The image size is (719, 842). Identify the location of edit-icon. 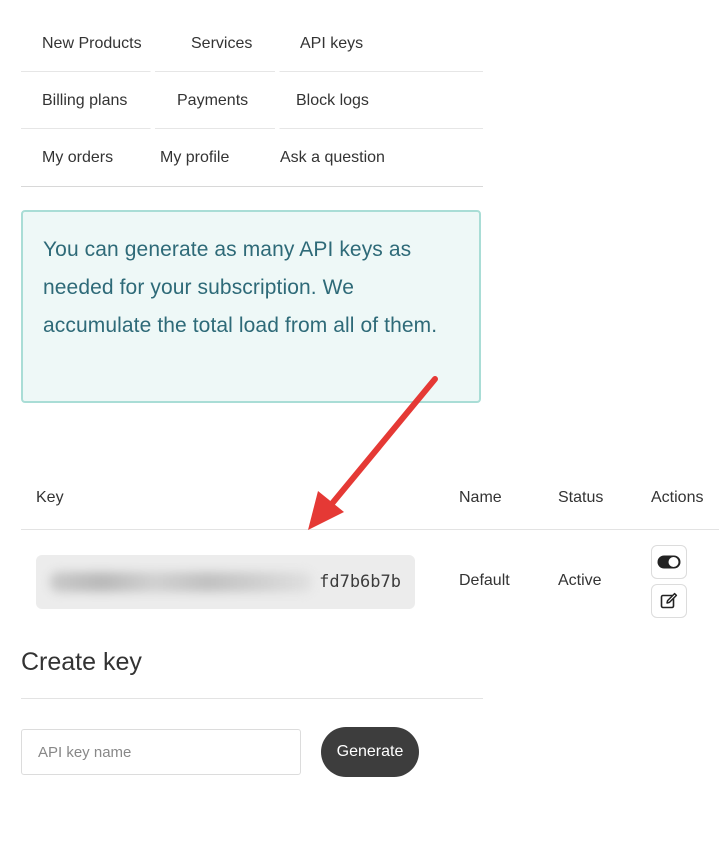
(669, 600).